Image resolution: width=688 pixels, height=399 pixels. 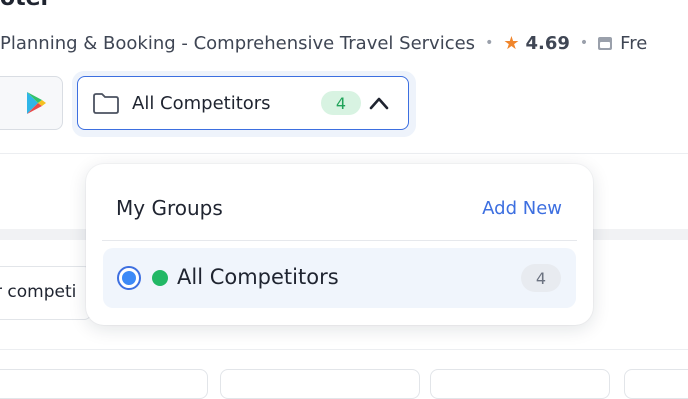 I want to click on app-title: otel, so click(x=24, y=5).